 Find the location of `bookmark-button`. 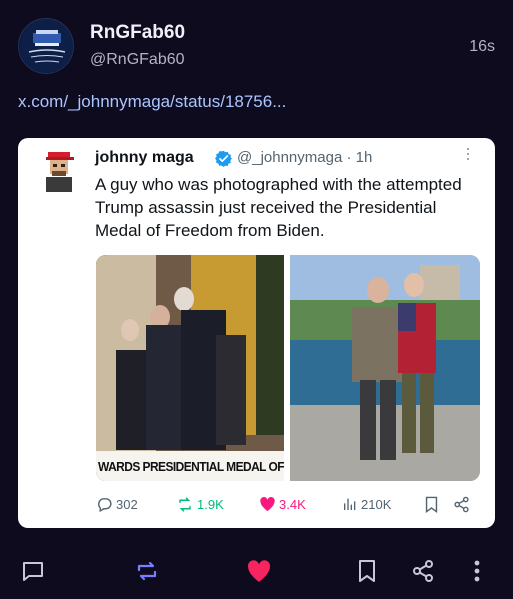

bookmark-button is located at coordinates (367, 571).